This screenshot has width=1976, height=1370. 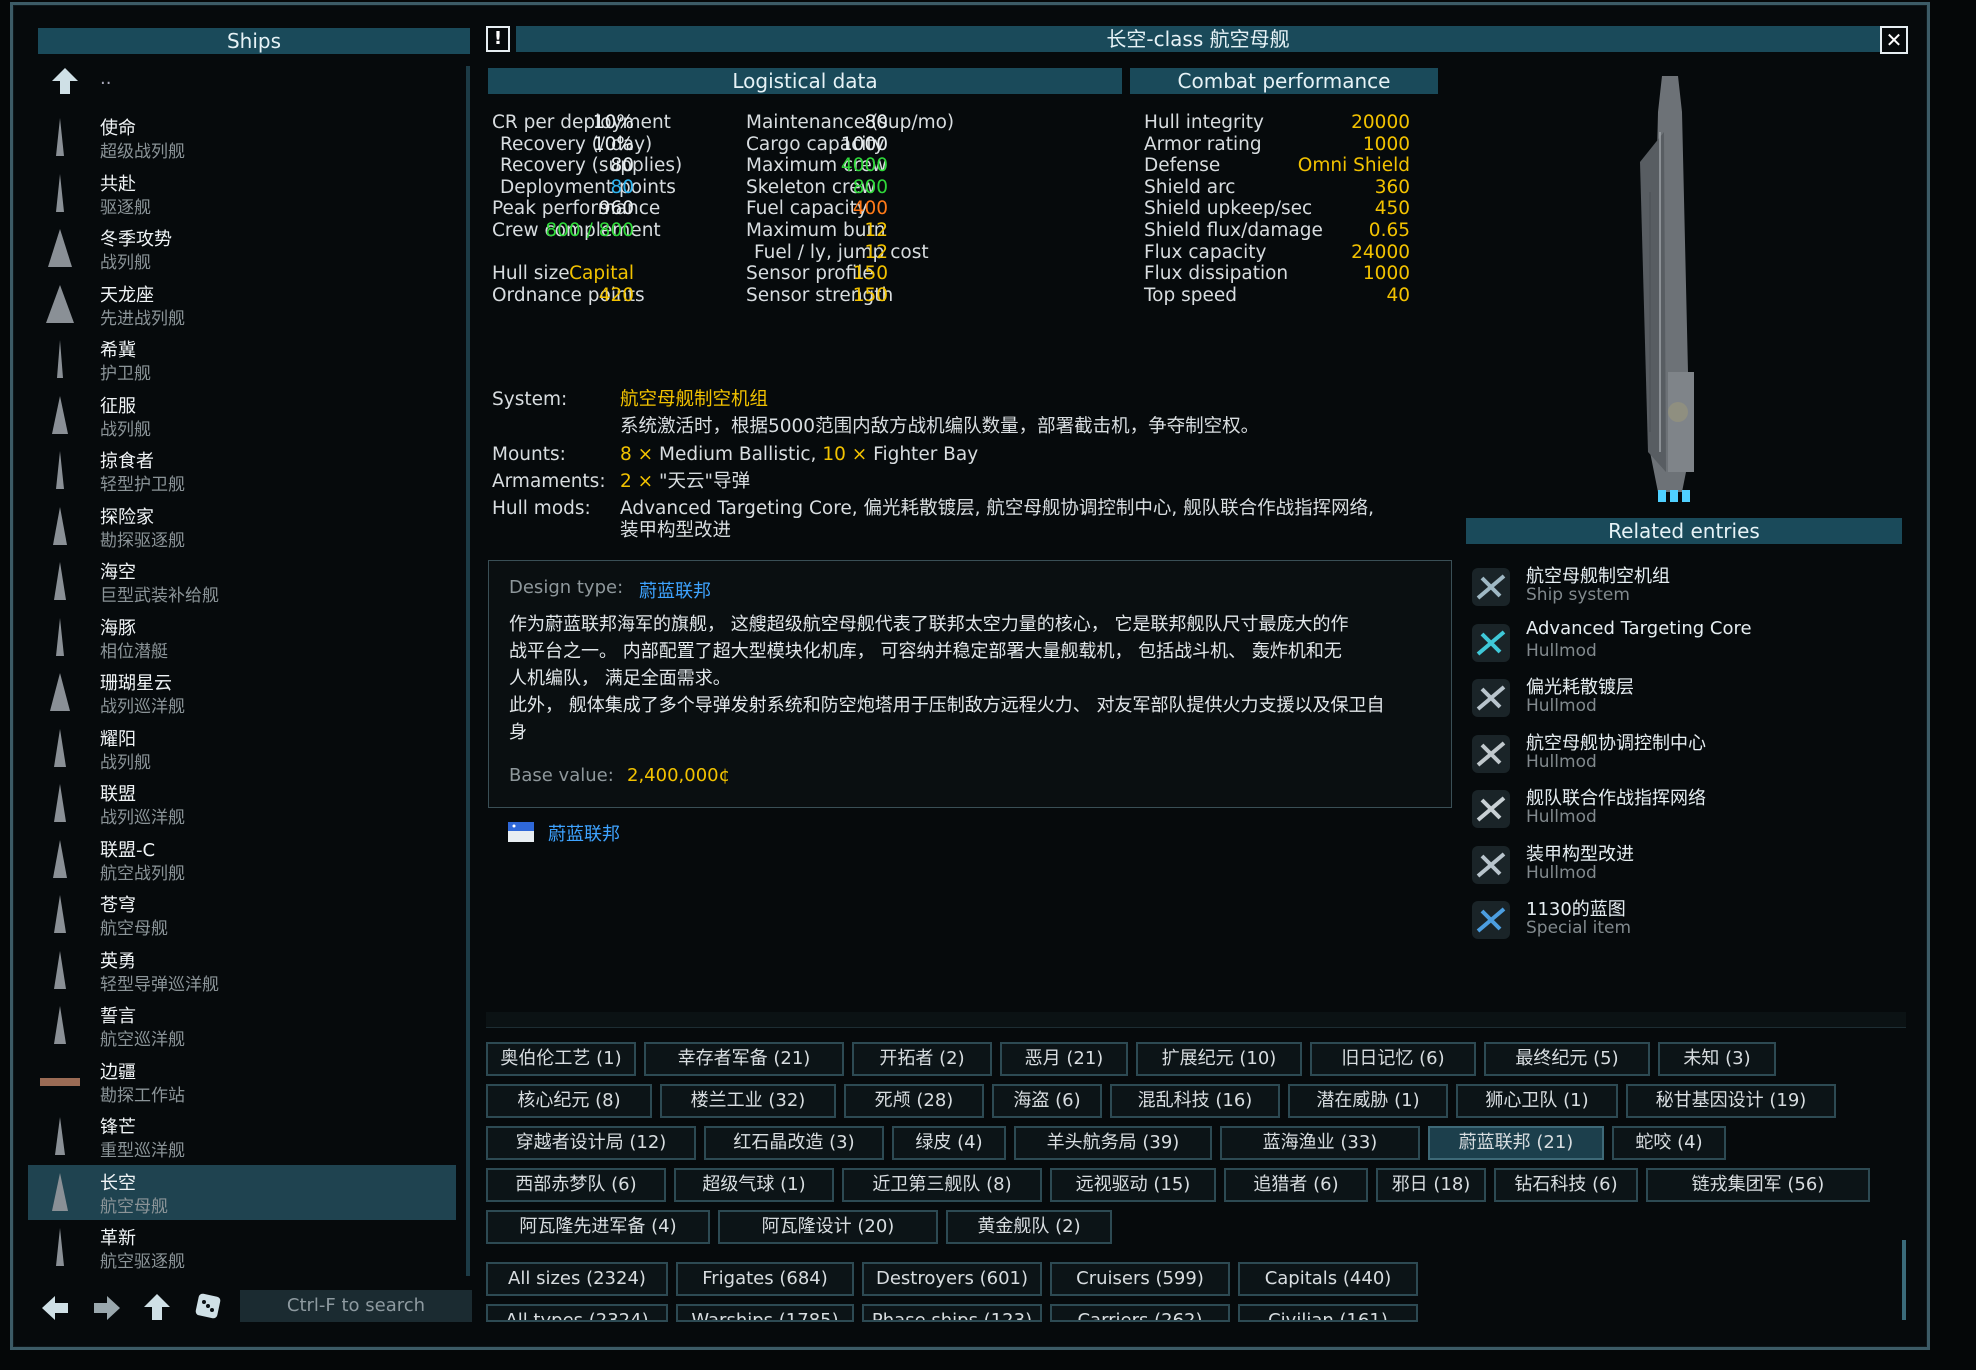 I want to click on filter-chip: Civilian (161), so click(x=1328, y=1313).